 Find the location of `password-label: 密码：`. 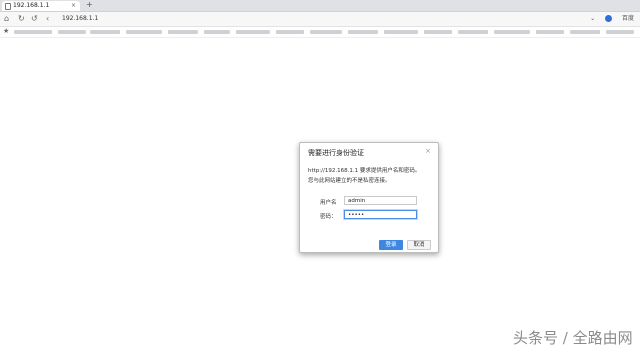

password-label: 密码： is located at coordinates (328, 217).